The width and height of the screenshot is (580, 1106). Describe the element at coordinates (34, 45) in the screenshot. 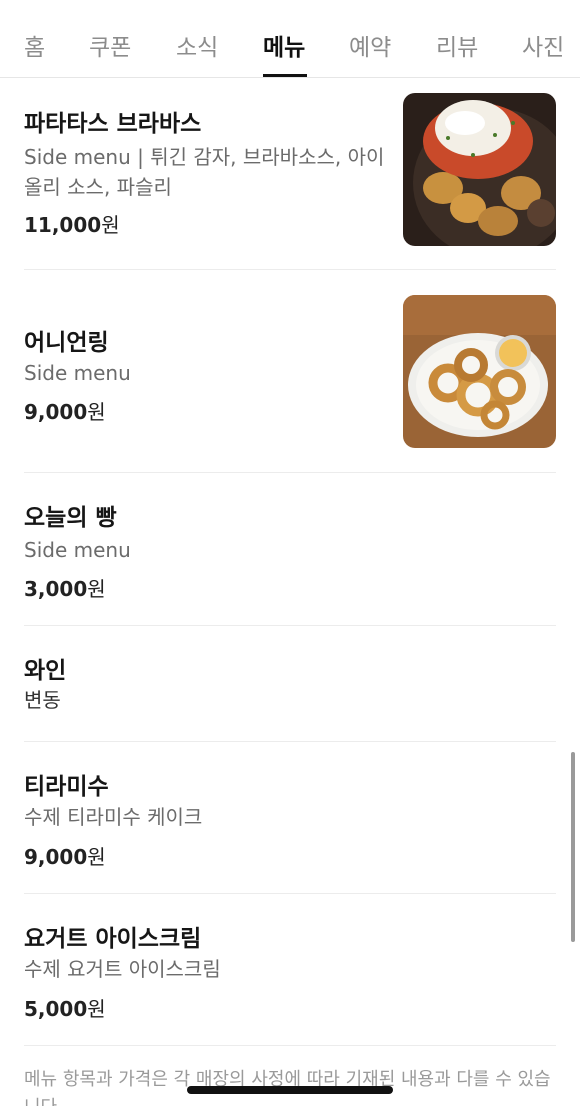

I see `tab-home: 홈` at that location.